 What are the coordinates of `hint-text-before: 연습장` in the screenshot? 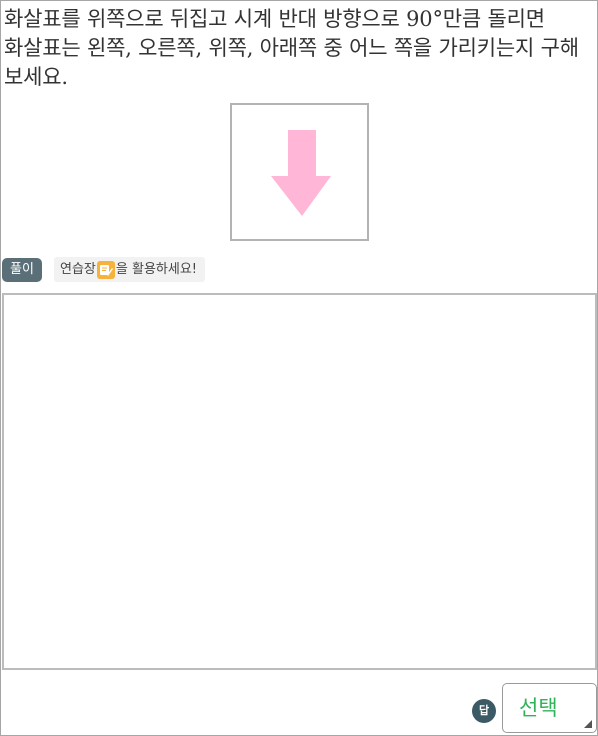 It's located at (78, 269).